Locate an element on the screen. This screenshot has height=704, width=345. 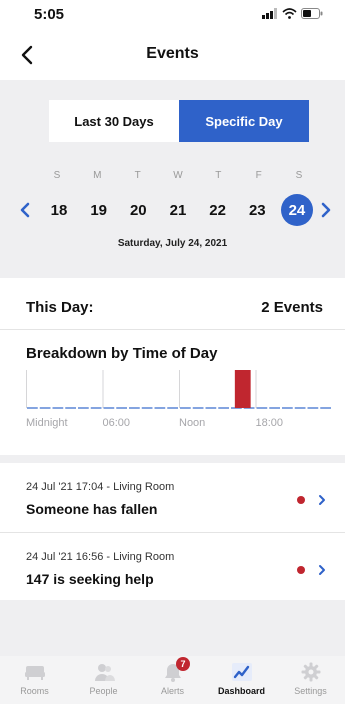
weekday-header: S M T W T F S is located at coordinates (178, 175).